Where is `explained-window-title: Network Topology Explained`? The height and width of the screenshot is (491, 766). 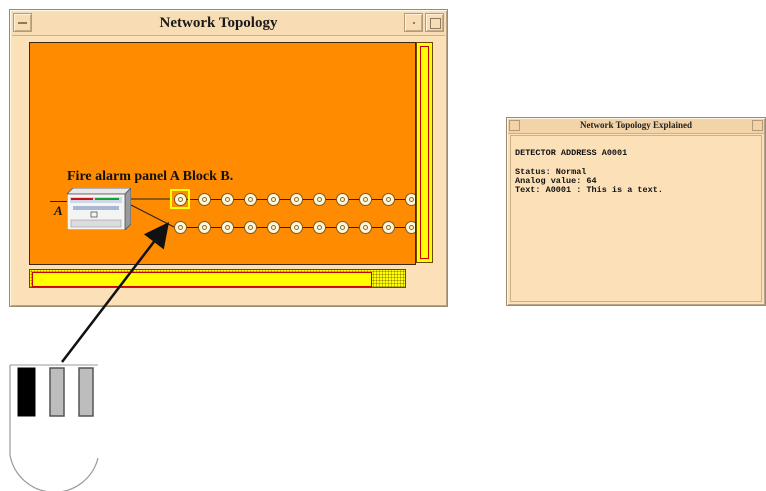 explained-window-title: Network Topology Explained is located at coordinates (636, 125).